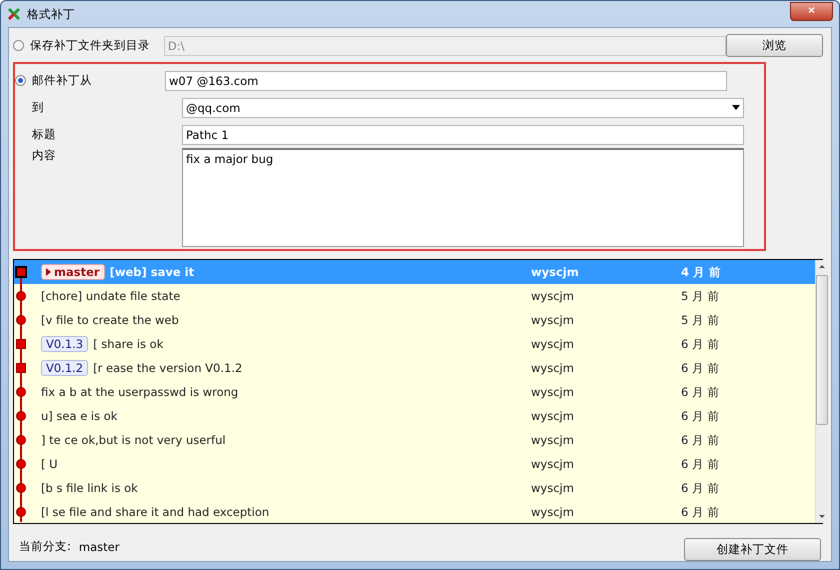  Describe the element at coordinates (128, 344) in the screenshot. I see `commit-message: [ share is ok` at that location.